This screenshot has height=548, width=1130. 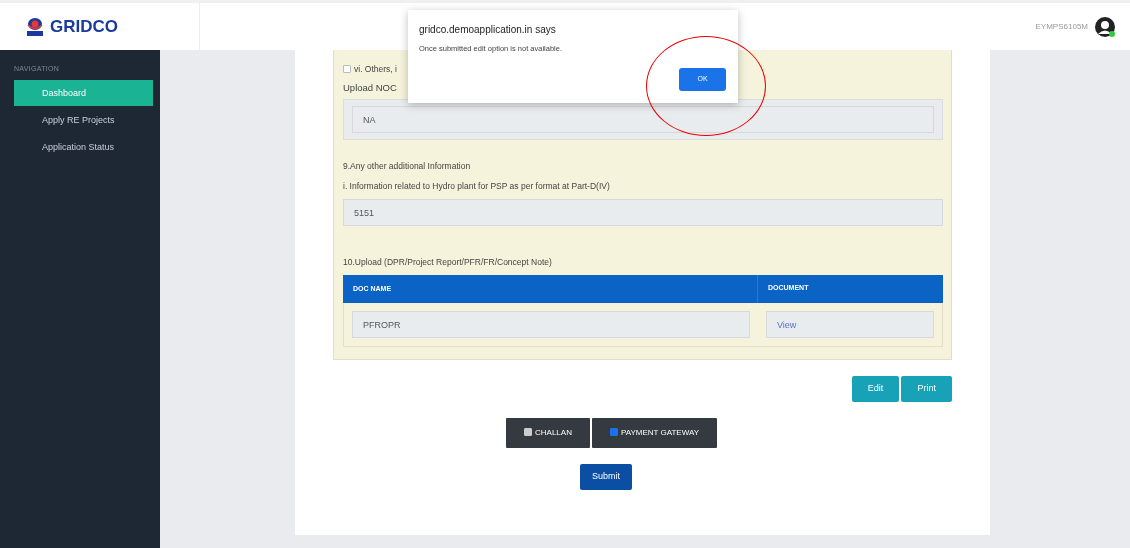 I want to click on input-field: PFROPR, so click(x=551, y=324).